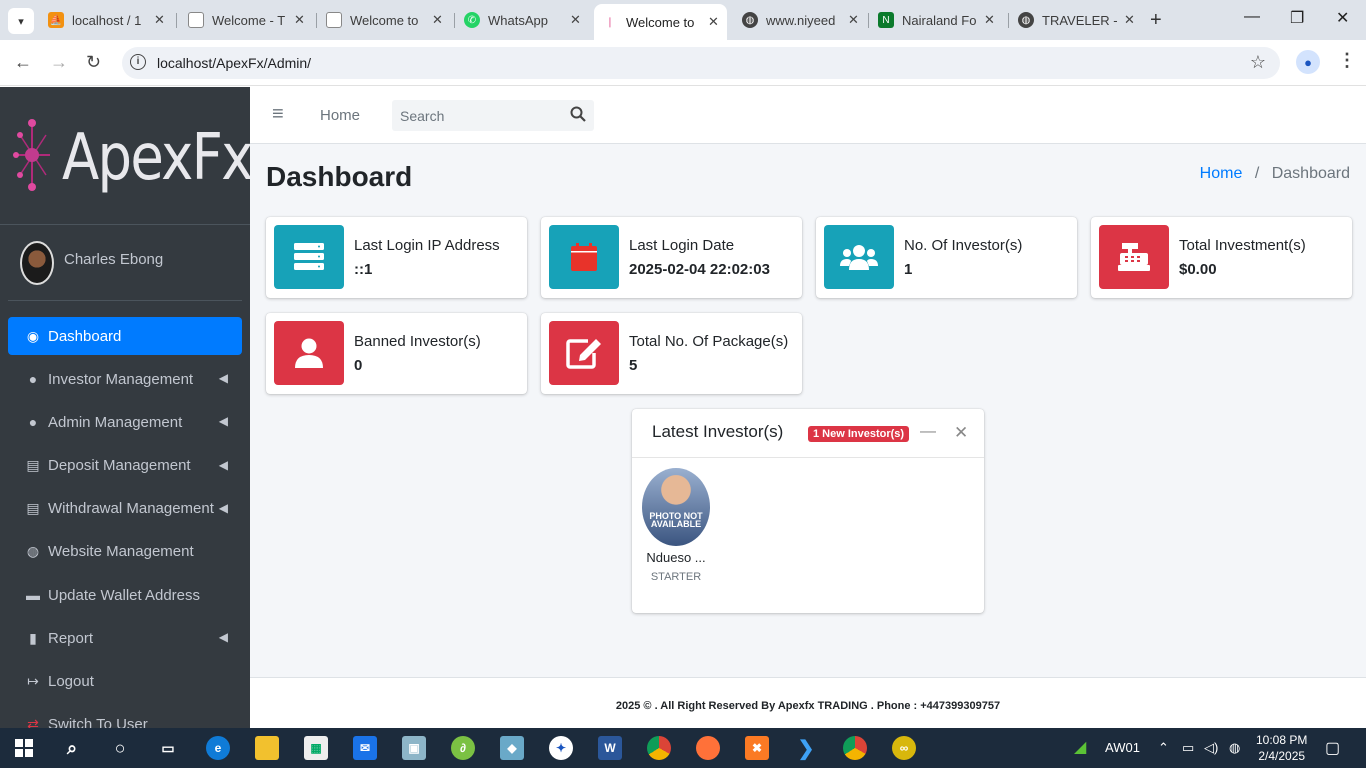 The width and height of the screenshot is (1366, 768). I want to click on app-icon: ◆, so click(512, 748).